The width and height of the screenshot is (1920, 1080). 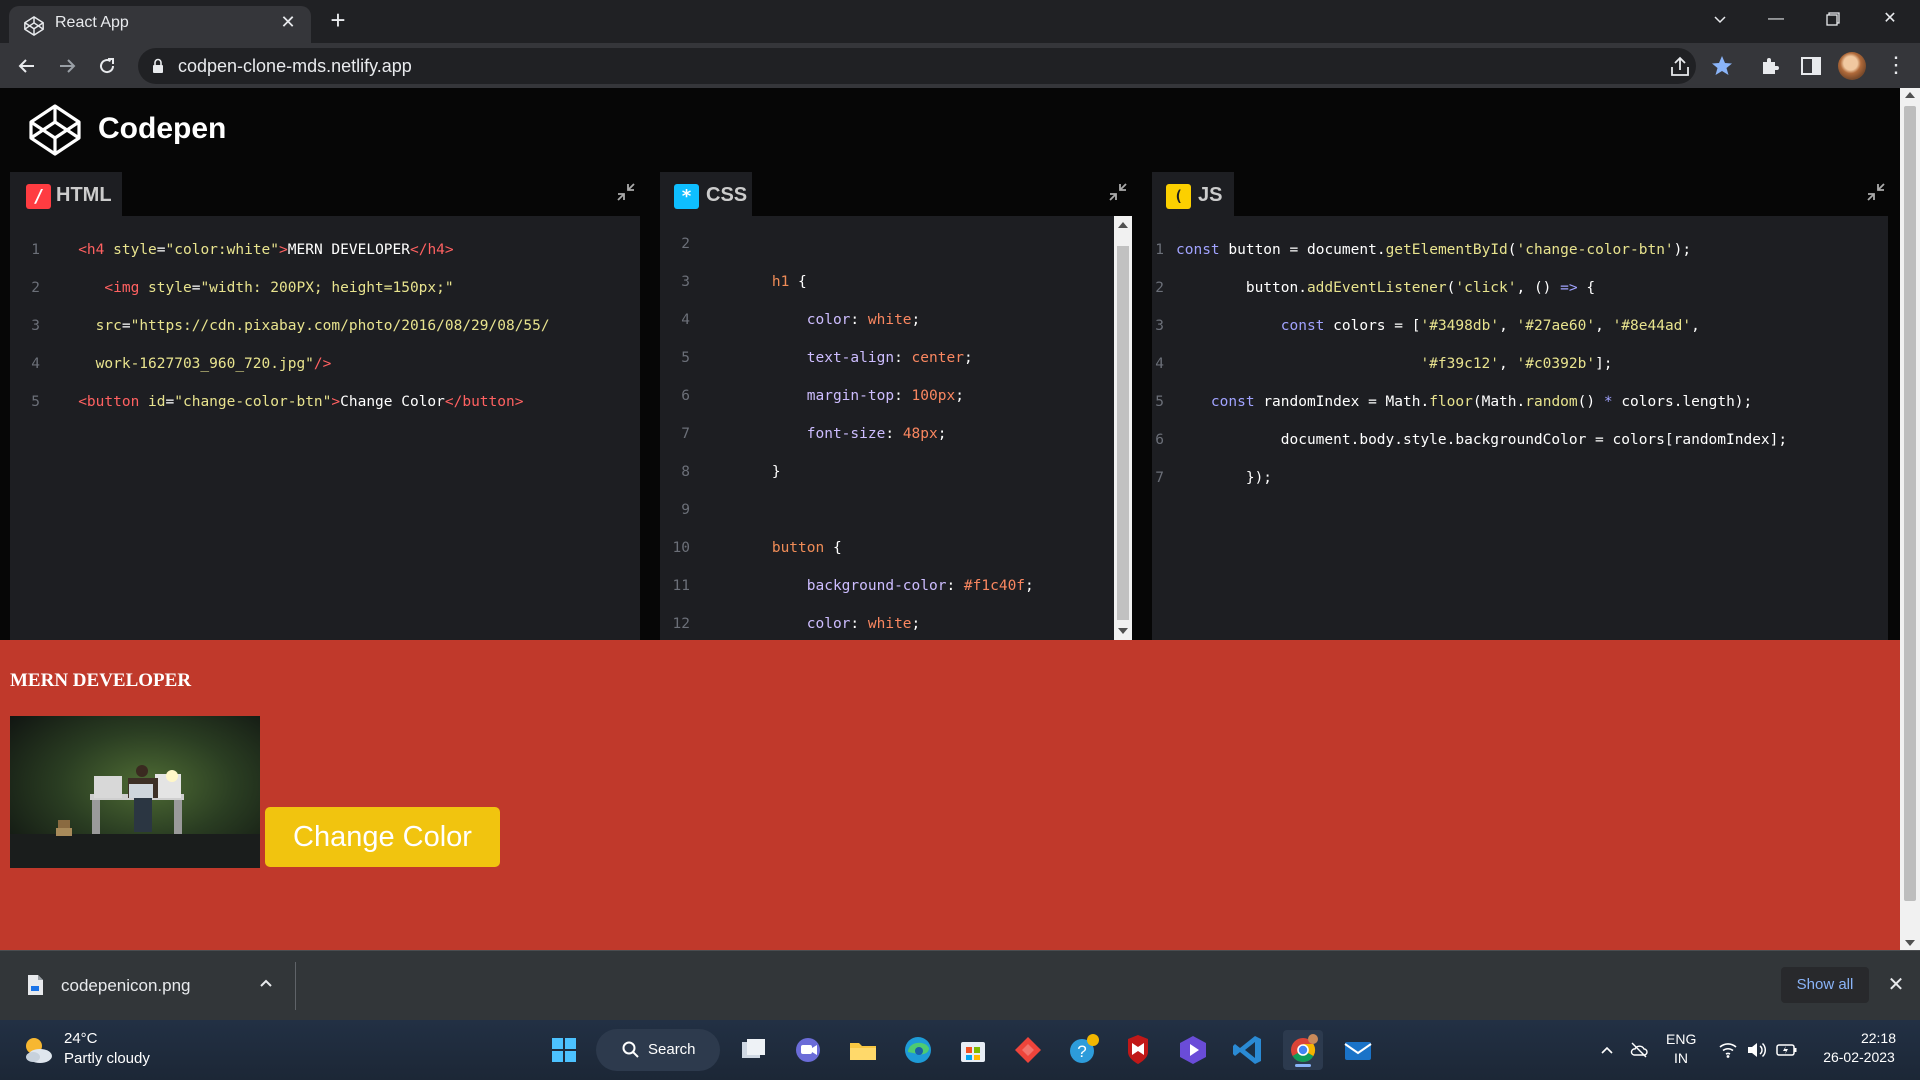 I want to click on tab-search-chevron-icon, so click(x=1720, y=19).